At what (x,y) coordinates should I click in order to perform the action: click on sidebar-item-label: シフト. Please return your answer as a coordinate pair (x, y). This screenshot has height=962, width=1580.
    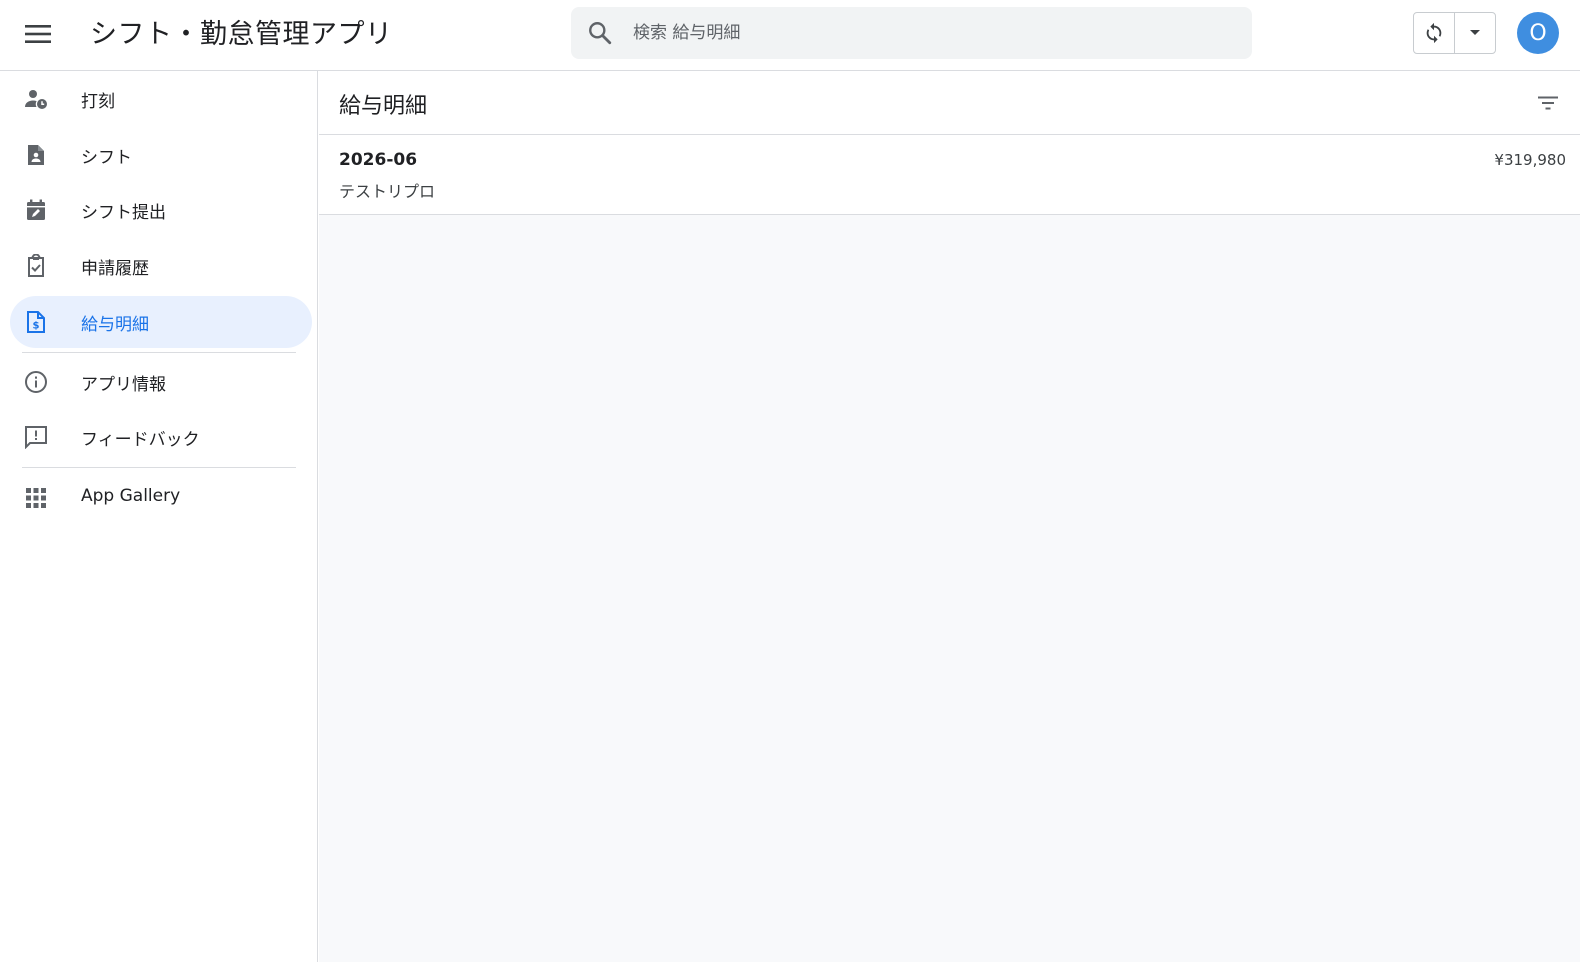
    Looking at the image, I should click on (106, 158).